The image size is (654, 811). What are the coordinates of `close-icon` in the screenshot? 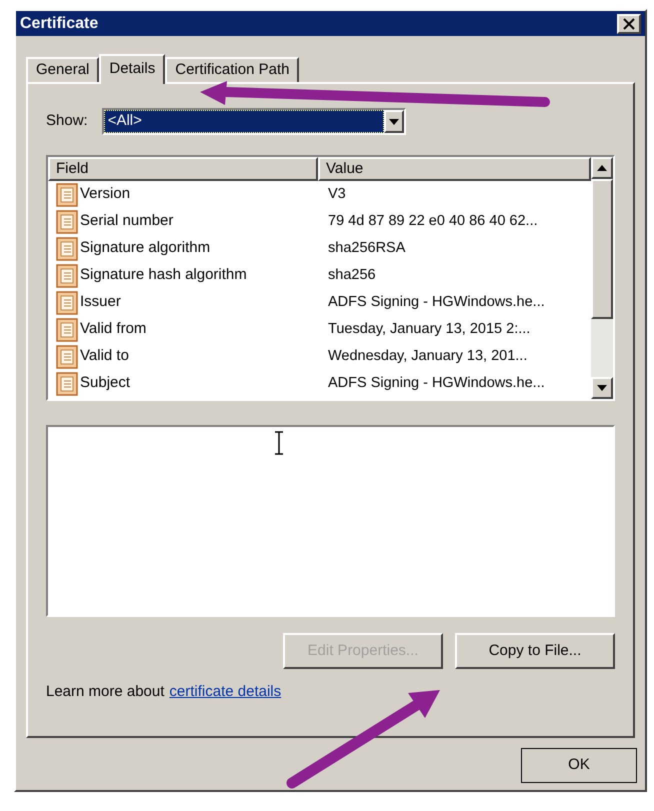 It's located at (629, 24).